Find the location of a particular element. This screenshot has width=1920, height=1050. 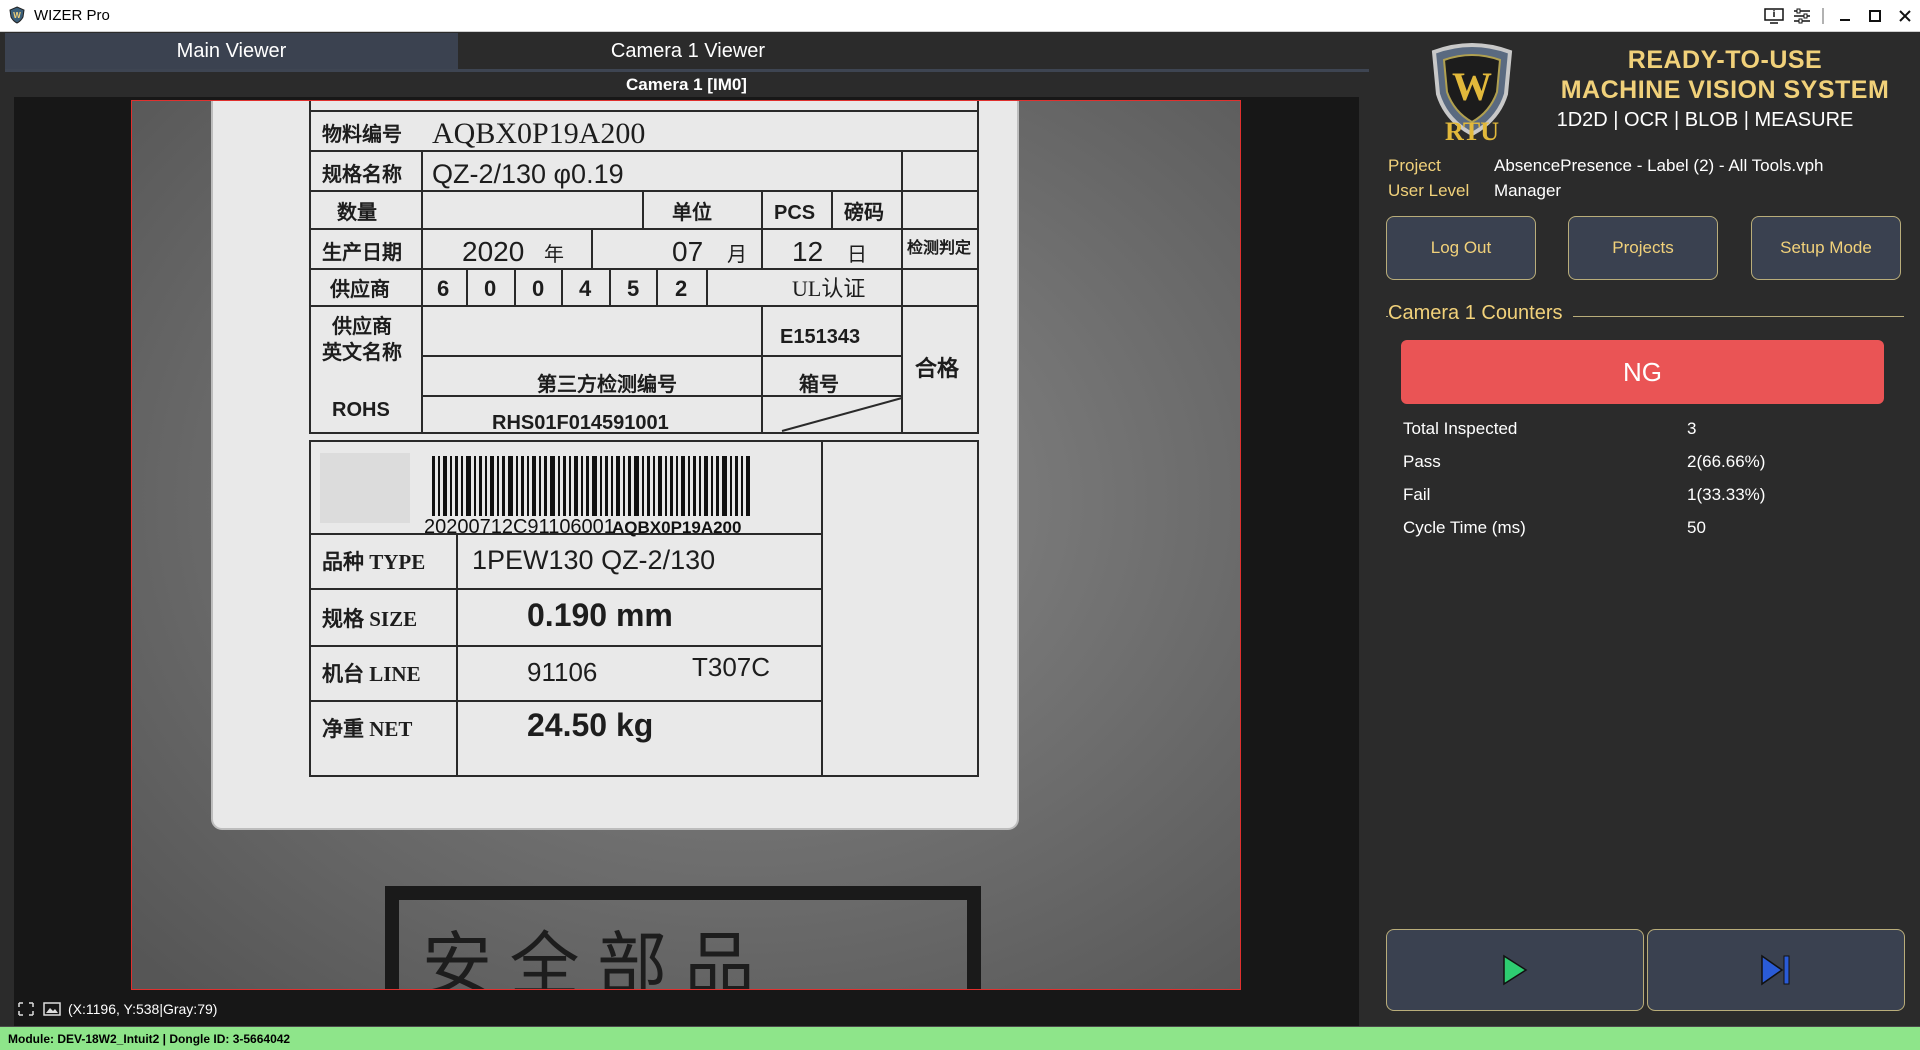

run-button is located at coordinates (1515, 970).